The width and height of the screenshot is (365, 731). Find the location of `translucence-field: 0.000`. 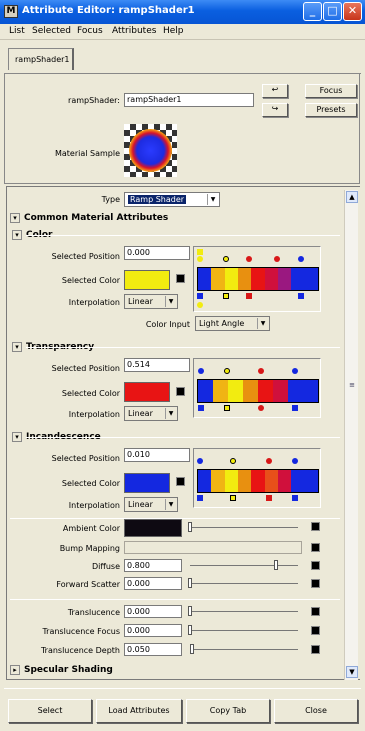

translucence-field: 0.000 is located at coordinates (153, 611).